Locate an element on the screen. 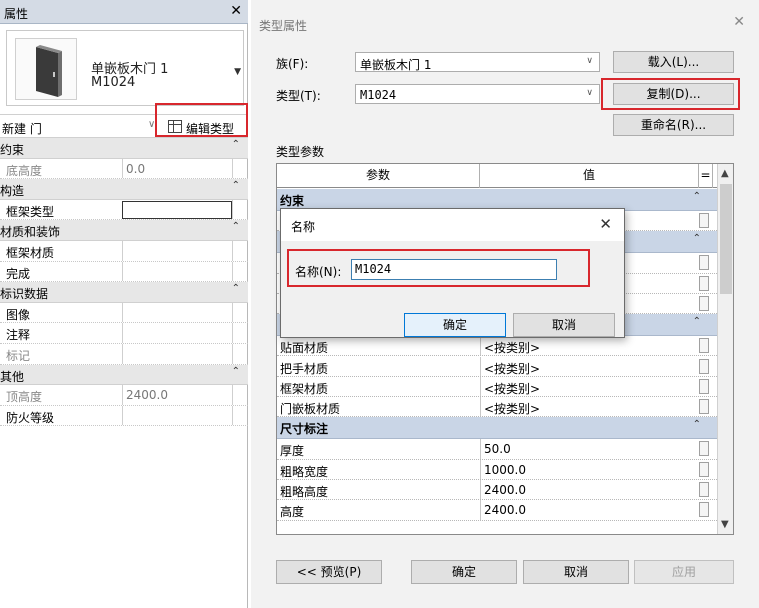 Image resolution: width=759 pixels, height=608 pixels. parameter-name: 把手材质 is located at coordinates (304, 368).